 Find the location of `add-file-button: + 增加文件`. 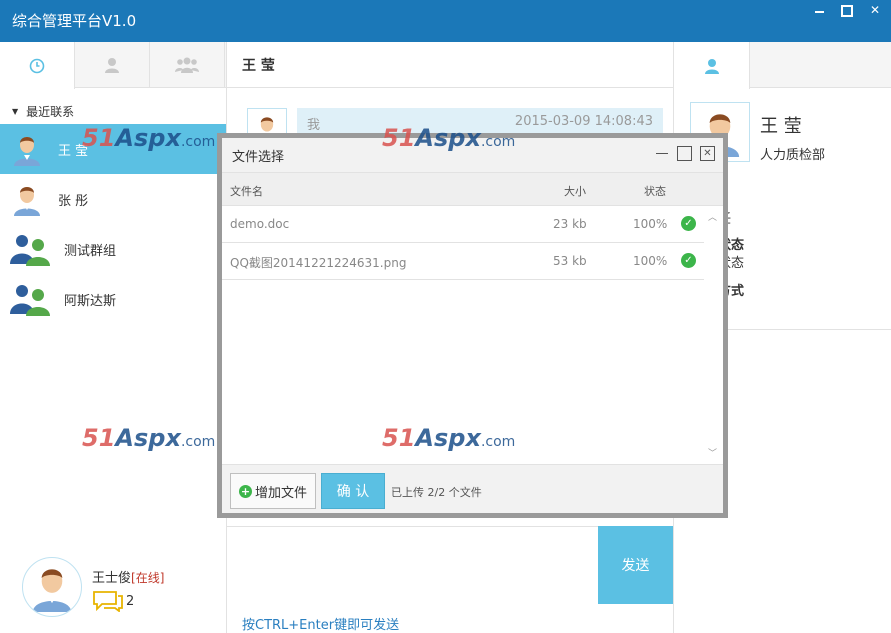

add-file-button: + 增加文件 is located at coordinates (273, 491).